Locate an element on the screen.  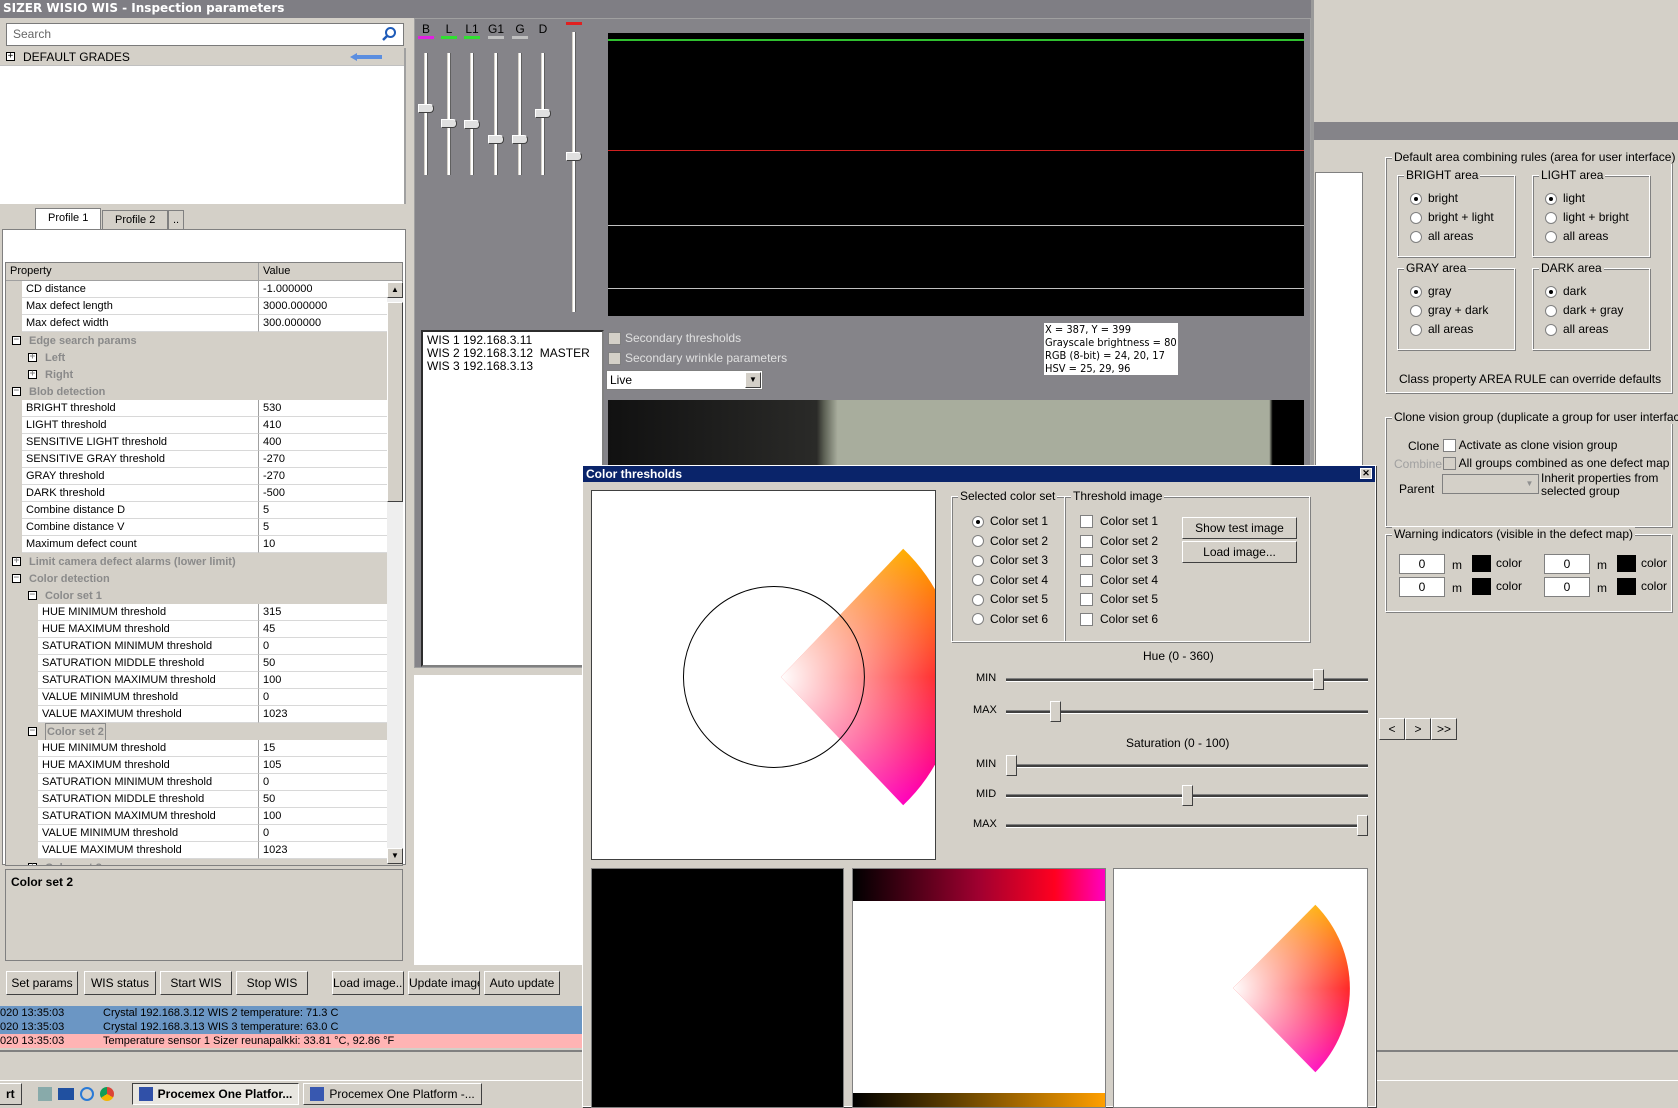
grid-category: − Color set 1 is located at coordinates (204, 595).